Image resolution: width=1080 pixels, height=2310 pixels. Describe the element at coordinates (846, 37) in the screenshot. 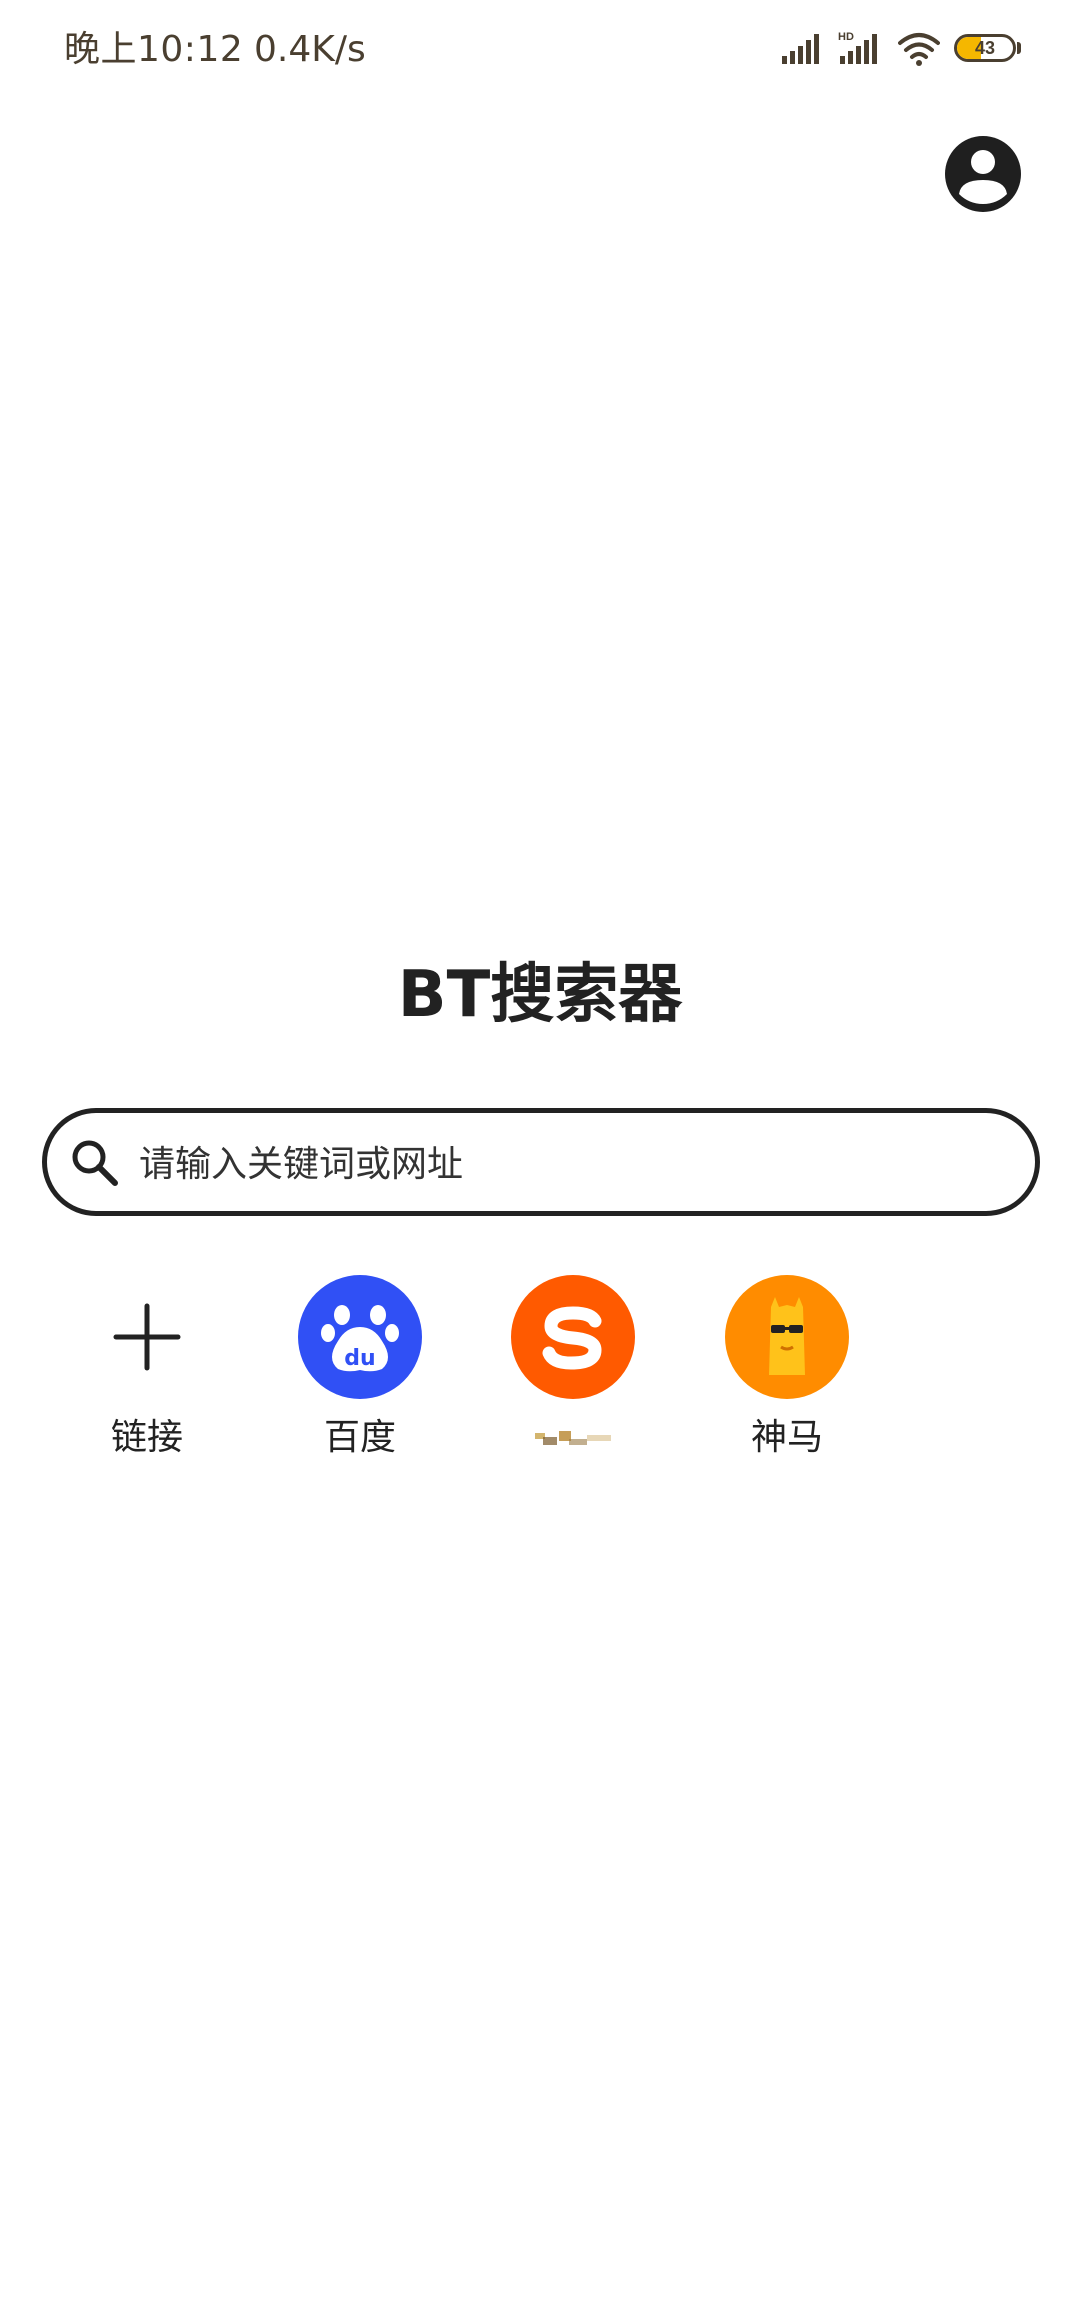

I see `hd-label: HD` at that location.